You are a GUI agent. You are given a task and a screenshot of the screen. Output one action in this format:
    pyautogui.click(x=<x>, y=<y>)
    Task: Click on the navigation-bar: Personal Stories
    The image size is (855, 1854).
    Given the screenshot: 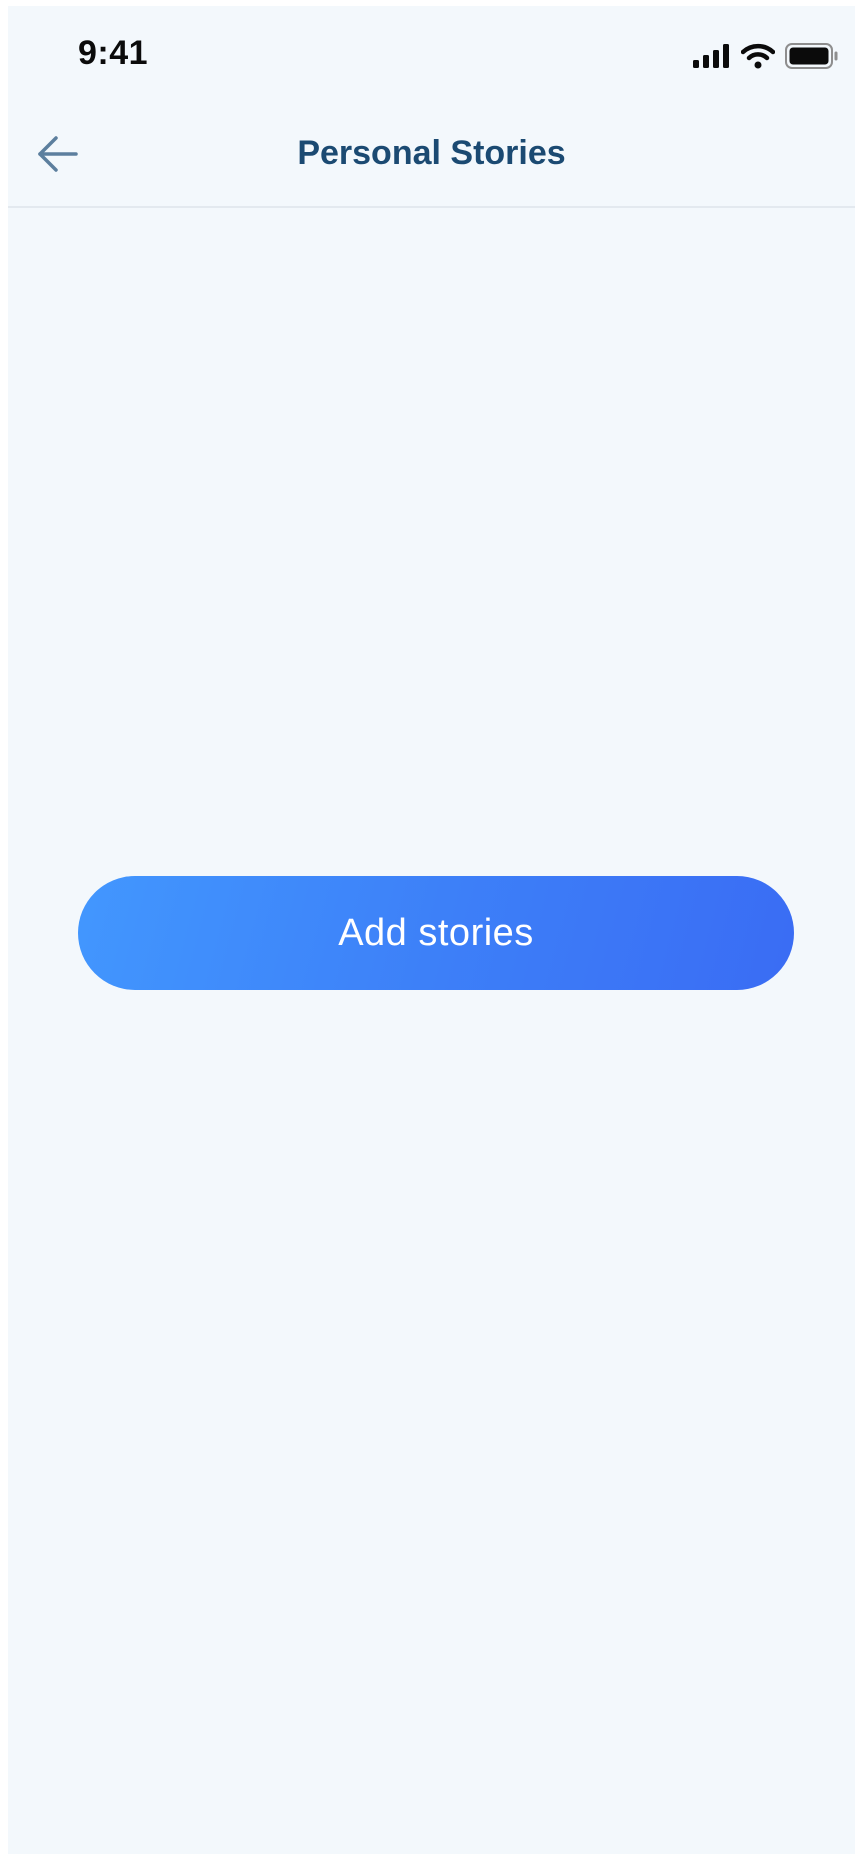 What is the action you would take?
    pyautogui.click(x=431, y=152)
    